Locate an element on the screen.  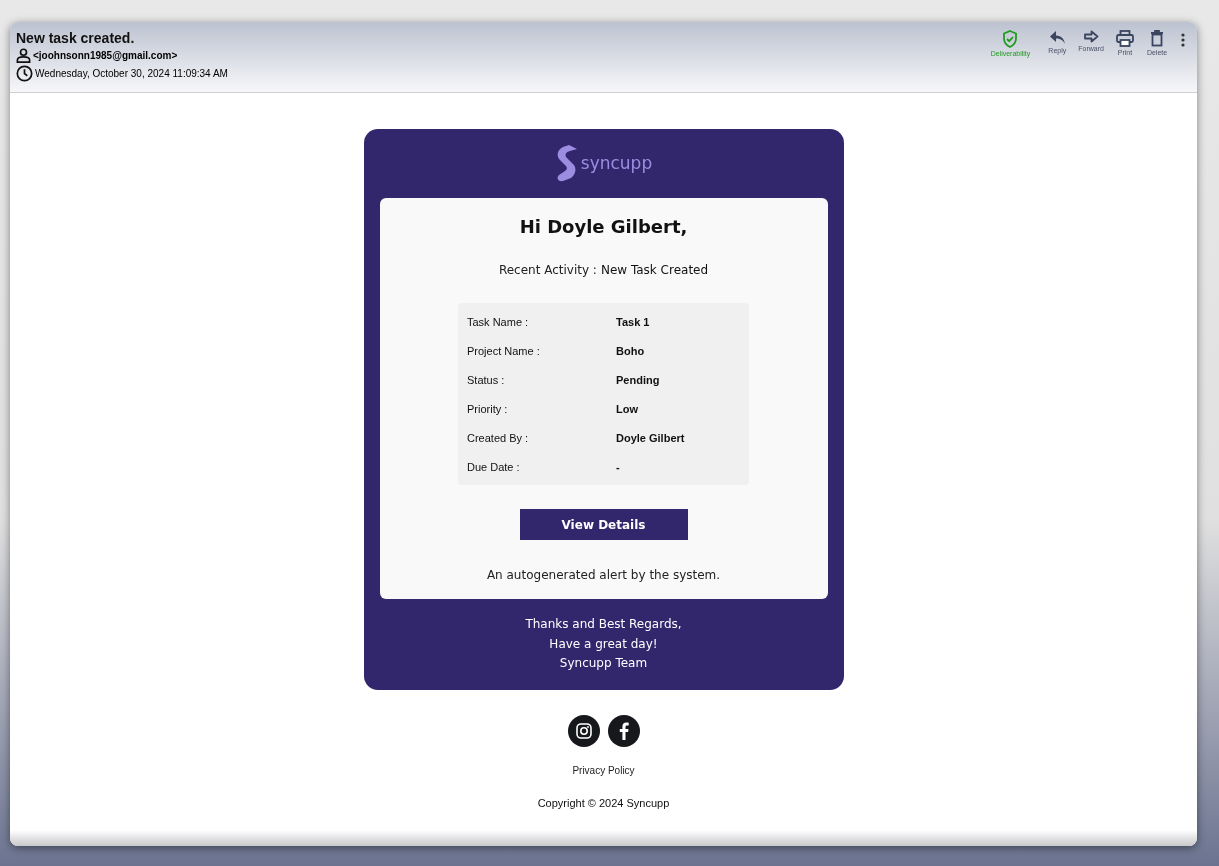
detail-value: Doyle Gilbert is located at coordinates (650, 437).